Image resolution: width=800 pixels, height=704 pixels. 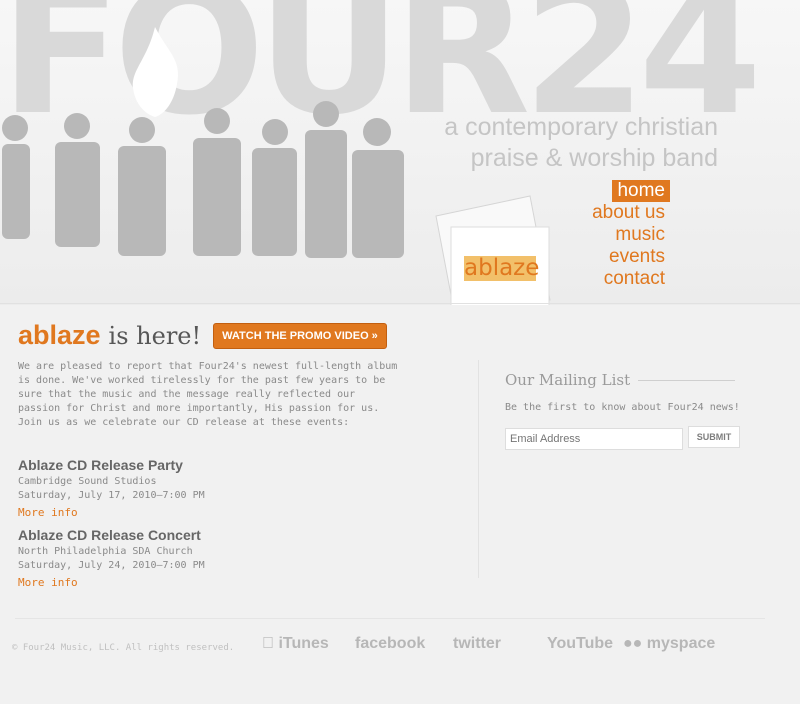 I want to click on email-field, so click(x=594, y=439).